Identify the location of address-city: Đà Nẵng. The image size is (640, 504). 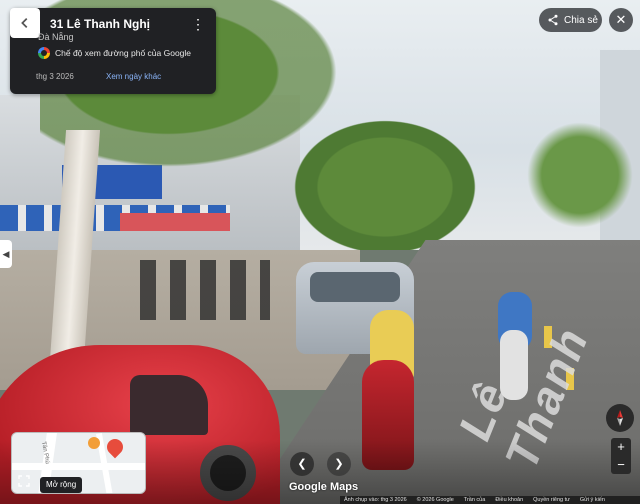
(56, 37).